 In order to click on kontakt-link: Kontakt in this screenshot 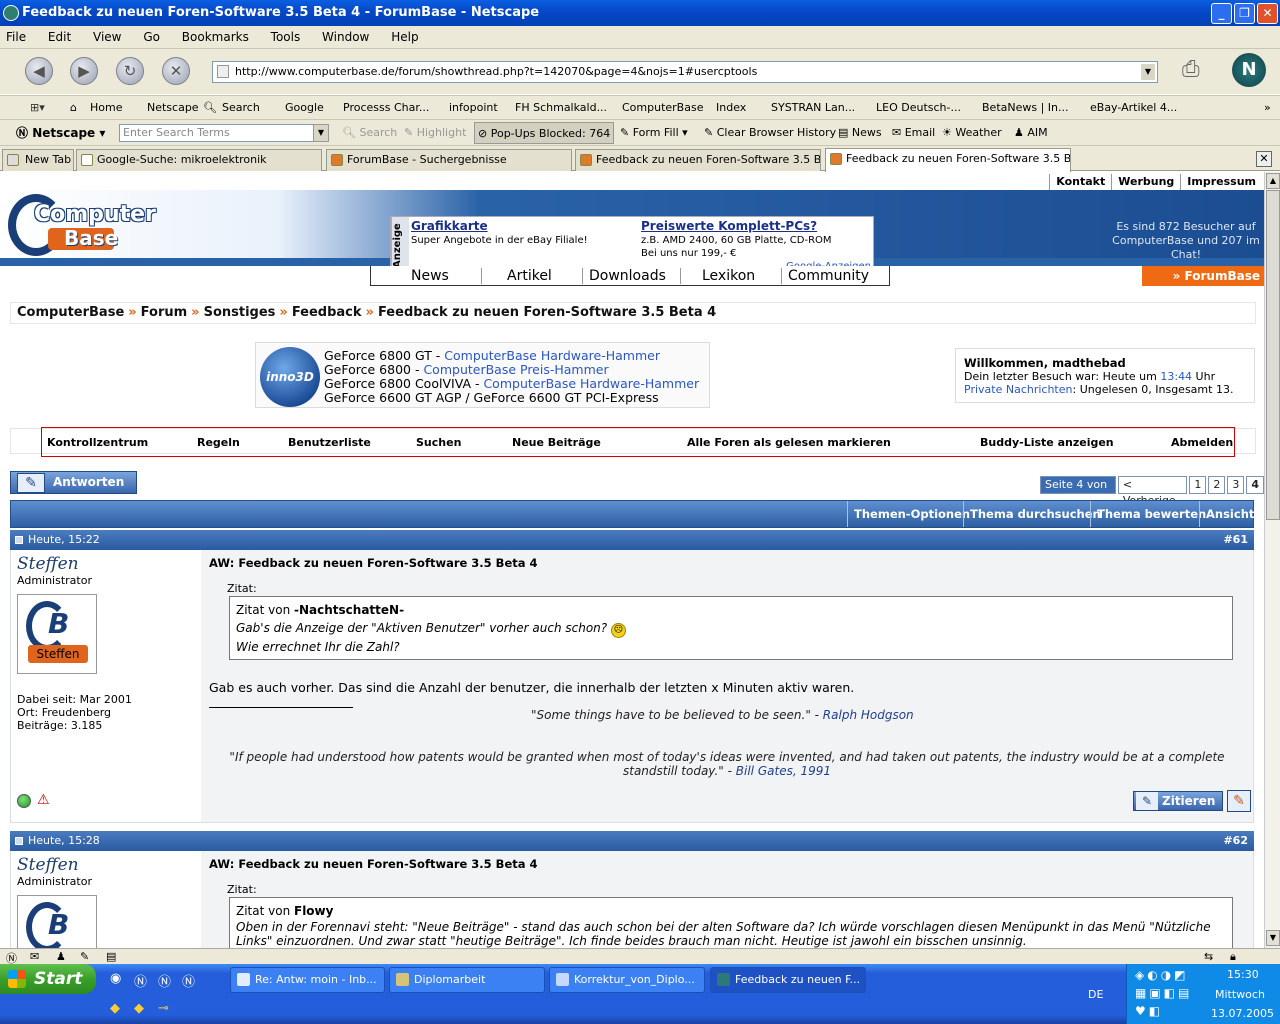, I will do `click(1080, 182)`.